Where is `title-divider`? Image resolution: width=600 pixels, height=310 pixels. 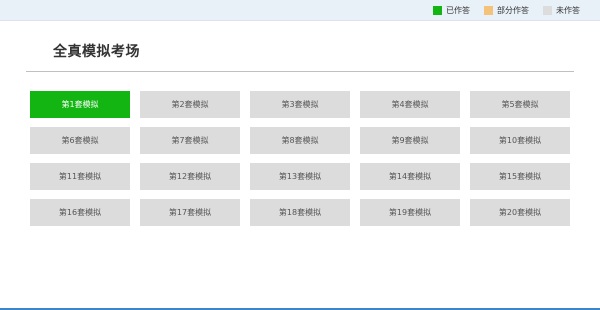
title-divider is located at coordinates (300, 71).